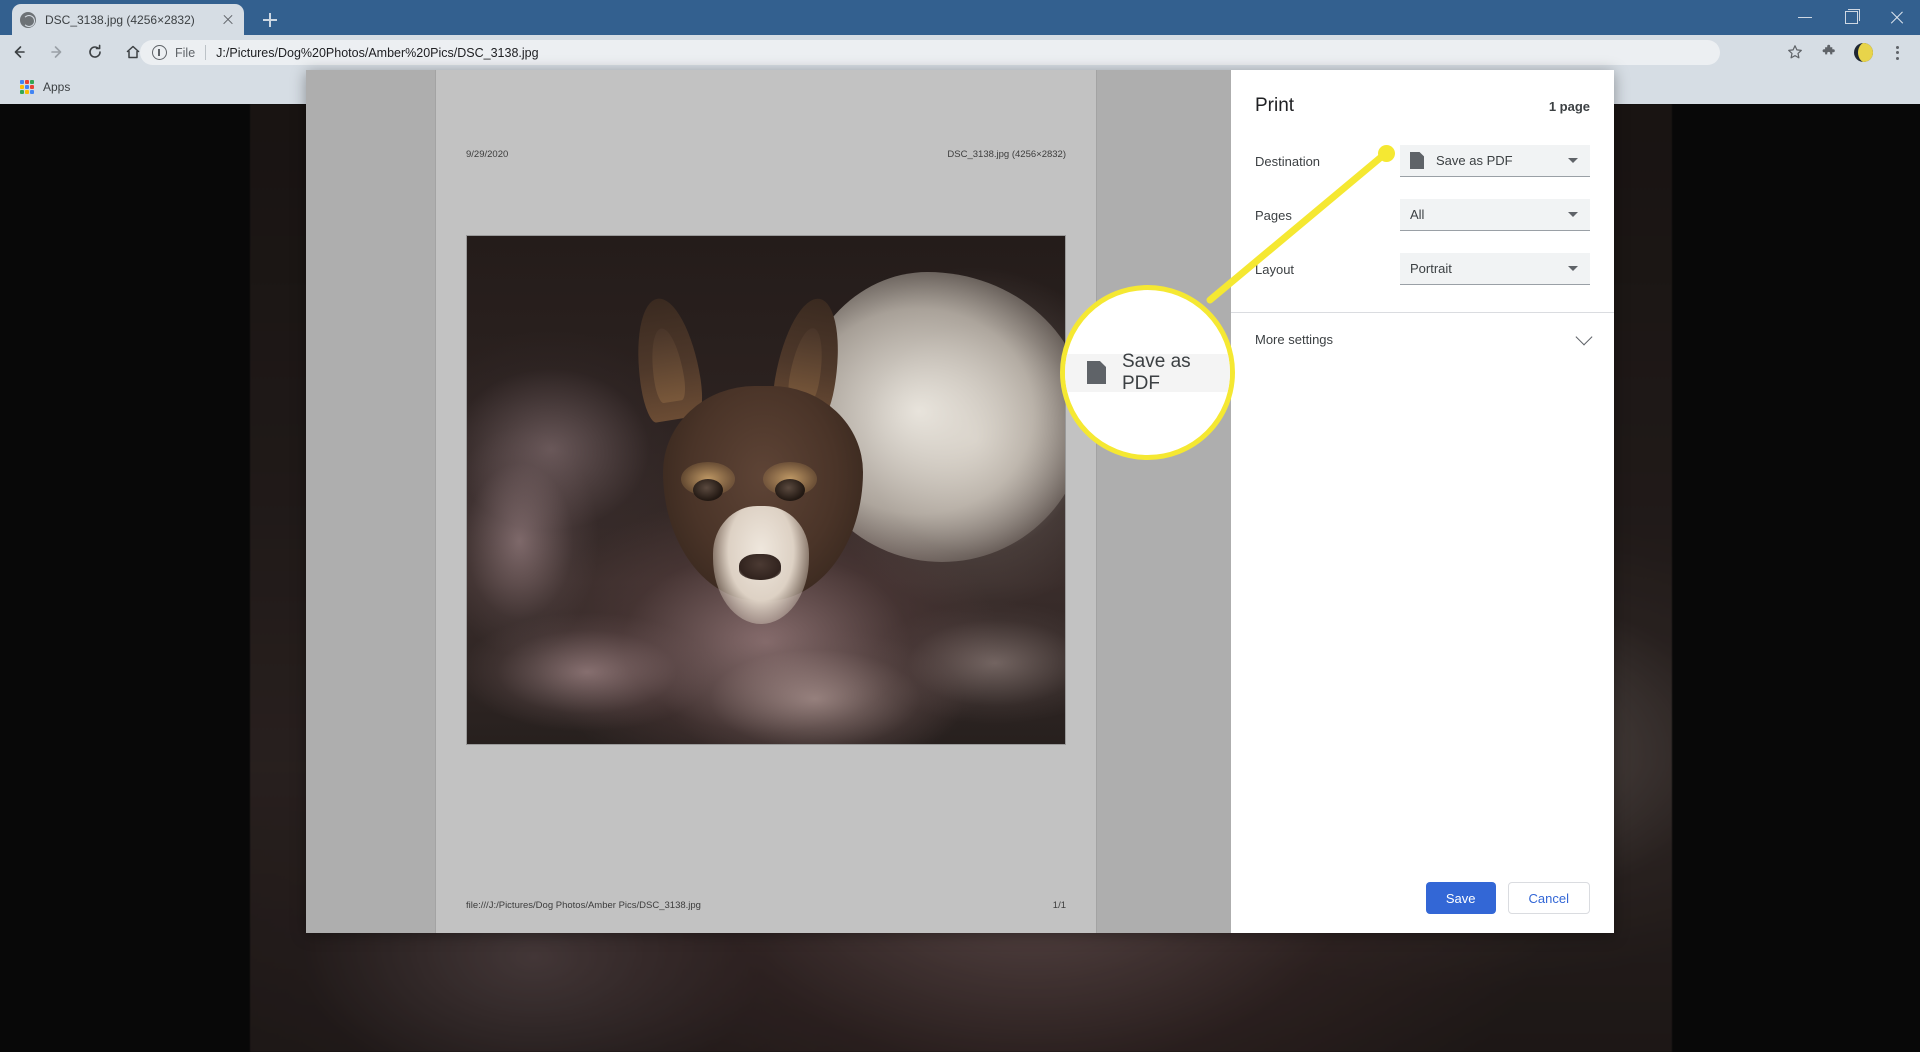 Image resolution: width=1920 pixels, height=1052 pixels. What do you see at coordinates (766, 654) in the screenshot?
I see `quilt-foreground` at bounding box center [766, 654].